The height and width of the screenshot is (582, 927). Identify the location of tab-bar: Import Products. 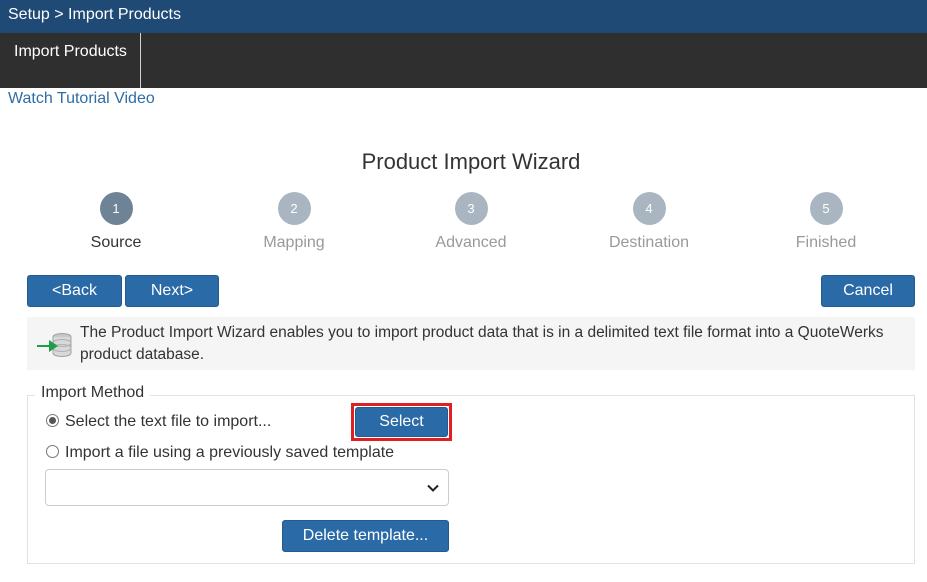
(463, 60).